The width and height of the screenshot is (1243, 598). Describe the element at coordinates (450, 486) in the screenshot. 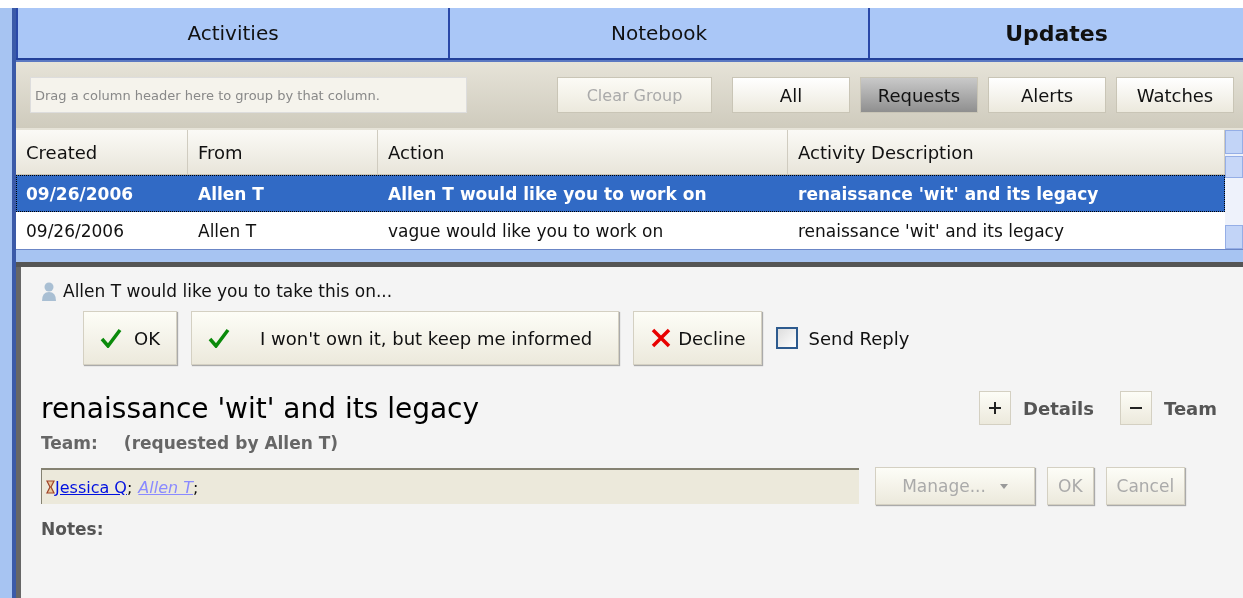

I see `team-field: Jessica Q; Allen T;` at that location.